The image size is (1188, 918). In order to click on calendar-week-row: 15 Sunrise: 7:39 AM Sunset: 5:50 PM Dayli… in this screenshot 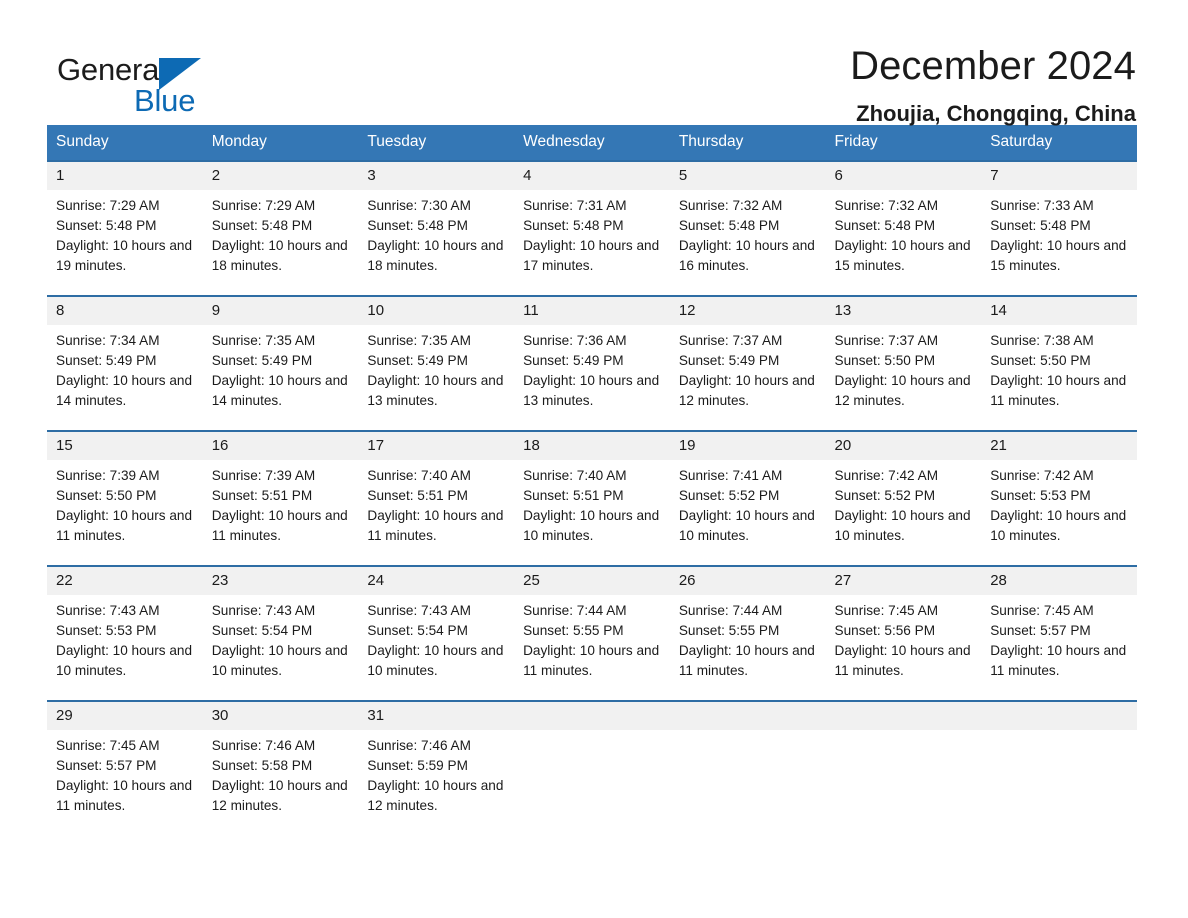, I will do `click(592, 498)`.